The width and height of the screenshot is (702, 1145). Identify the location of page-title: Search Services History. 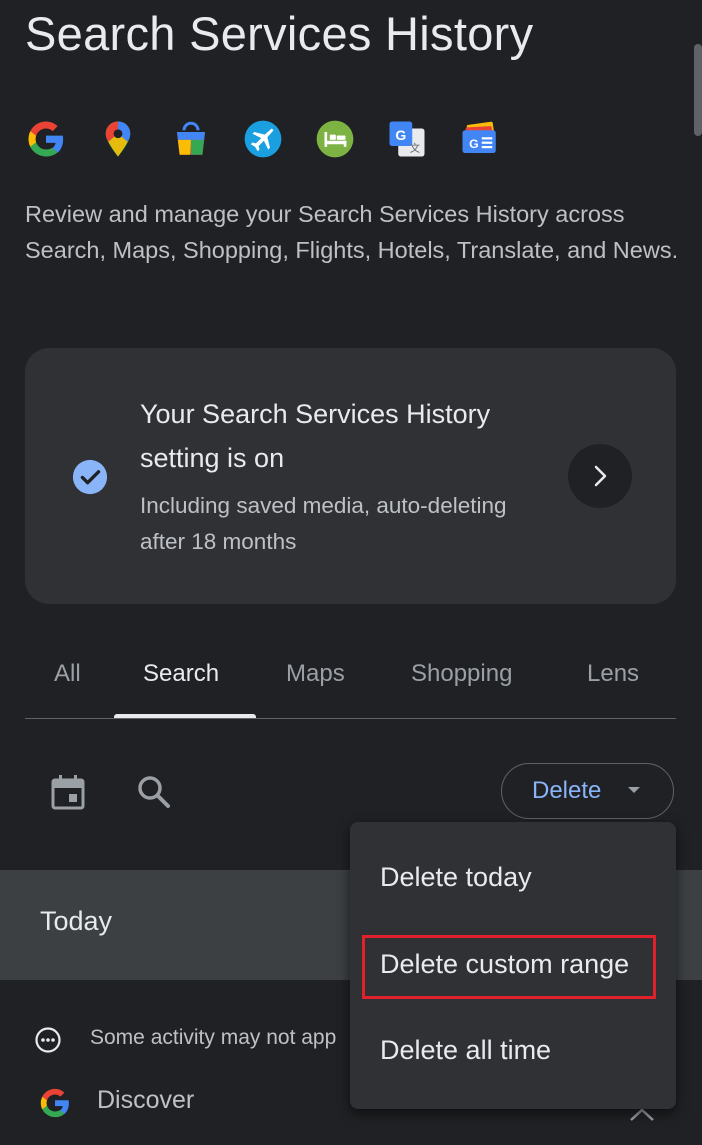
(279, 33).